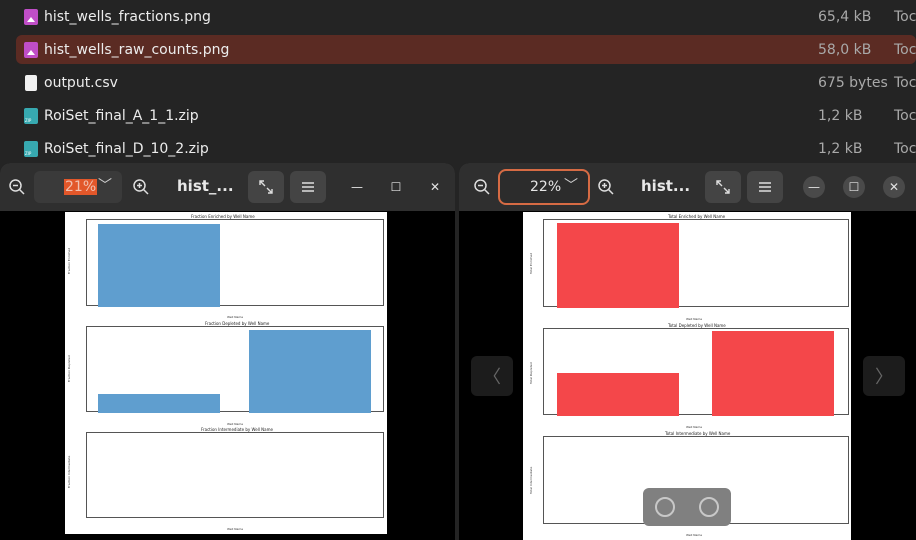 The image size is (916, 540). Describe the element at coordinates (845, 16) in the screenshot. I see `file-size: 65,4 kB` at that location.